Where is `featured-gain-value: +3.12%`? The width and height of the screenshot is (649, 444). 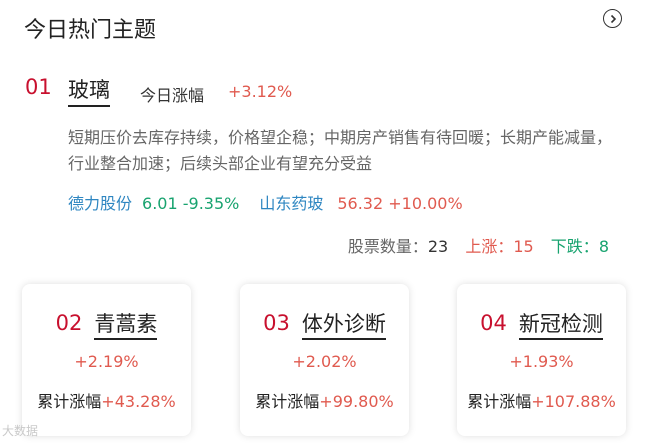 featured-gain-value: +3.12% is located at coordinates (260, 91).